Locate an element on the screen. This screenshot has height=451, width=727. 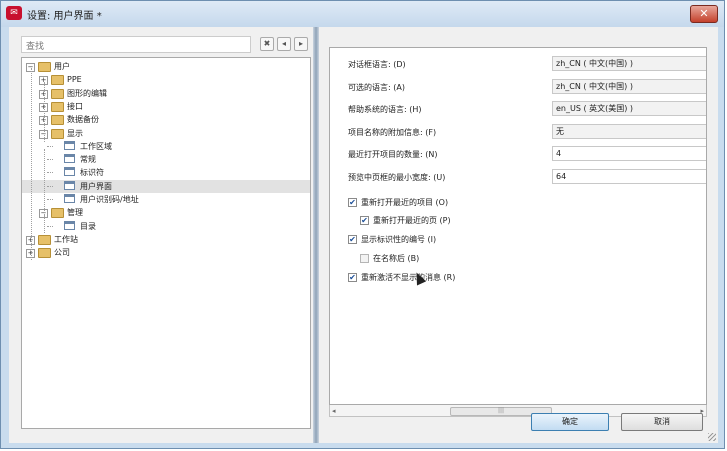
property-label: 项目名称的附加信息: (F) is located at coordinates (392, 132).